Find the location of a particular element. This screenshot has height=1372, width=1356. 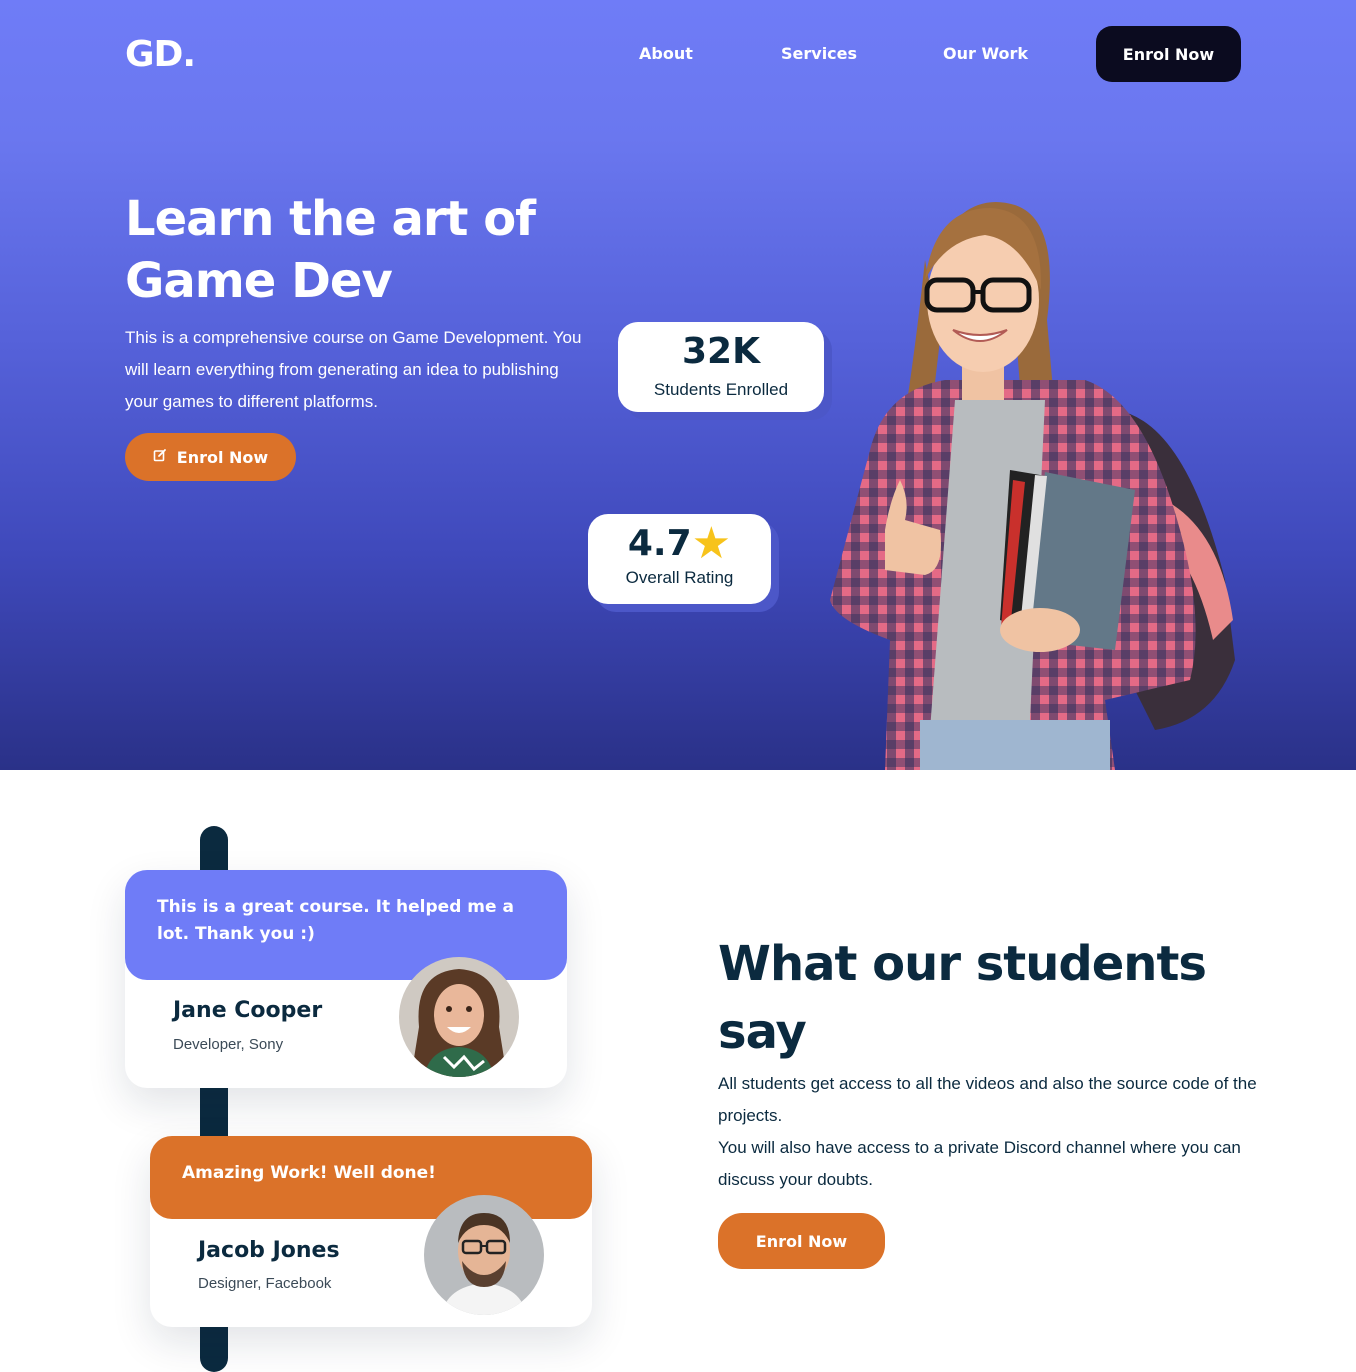

hero-enrol-label: Enrol Now is located at coordinates (222, 457).